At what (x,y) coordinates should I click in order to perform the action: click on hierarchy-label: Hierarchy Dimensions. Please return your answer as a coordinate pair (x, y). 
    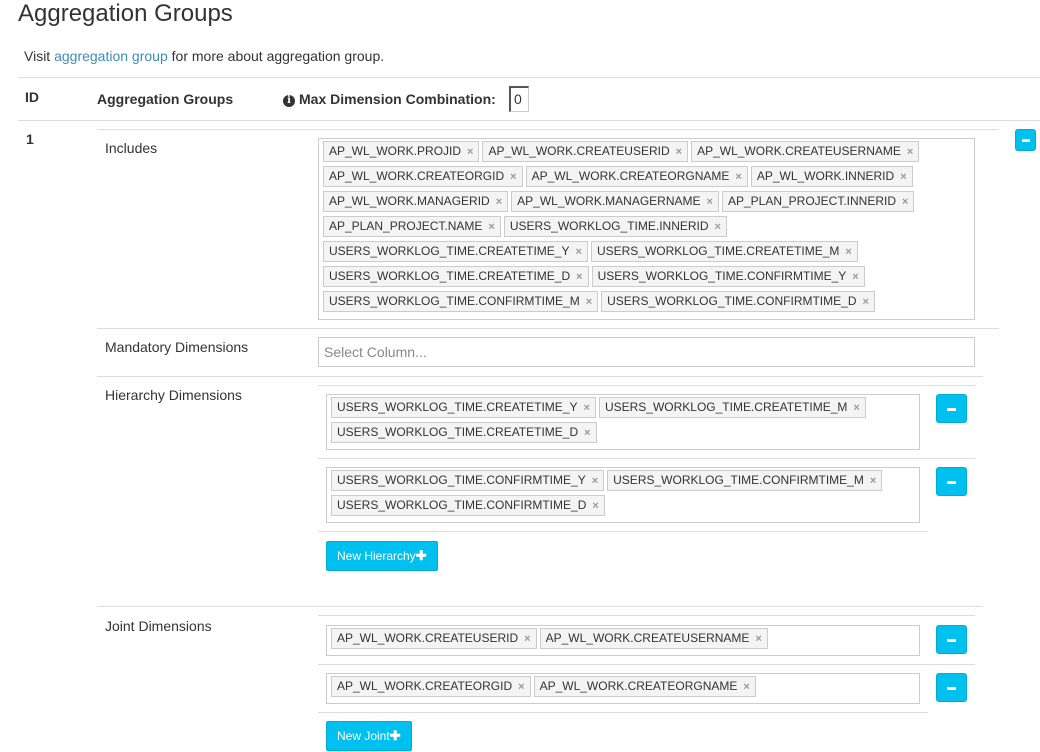
    Looking at the image, I should click on (173, 395).